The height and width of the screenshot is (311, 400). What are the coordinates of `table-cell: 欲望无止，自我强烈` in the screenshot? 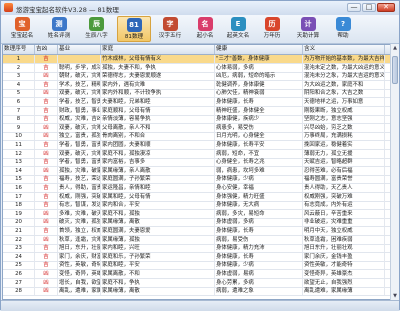 It's located at (344, 282).